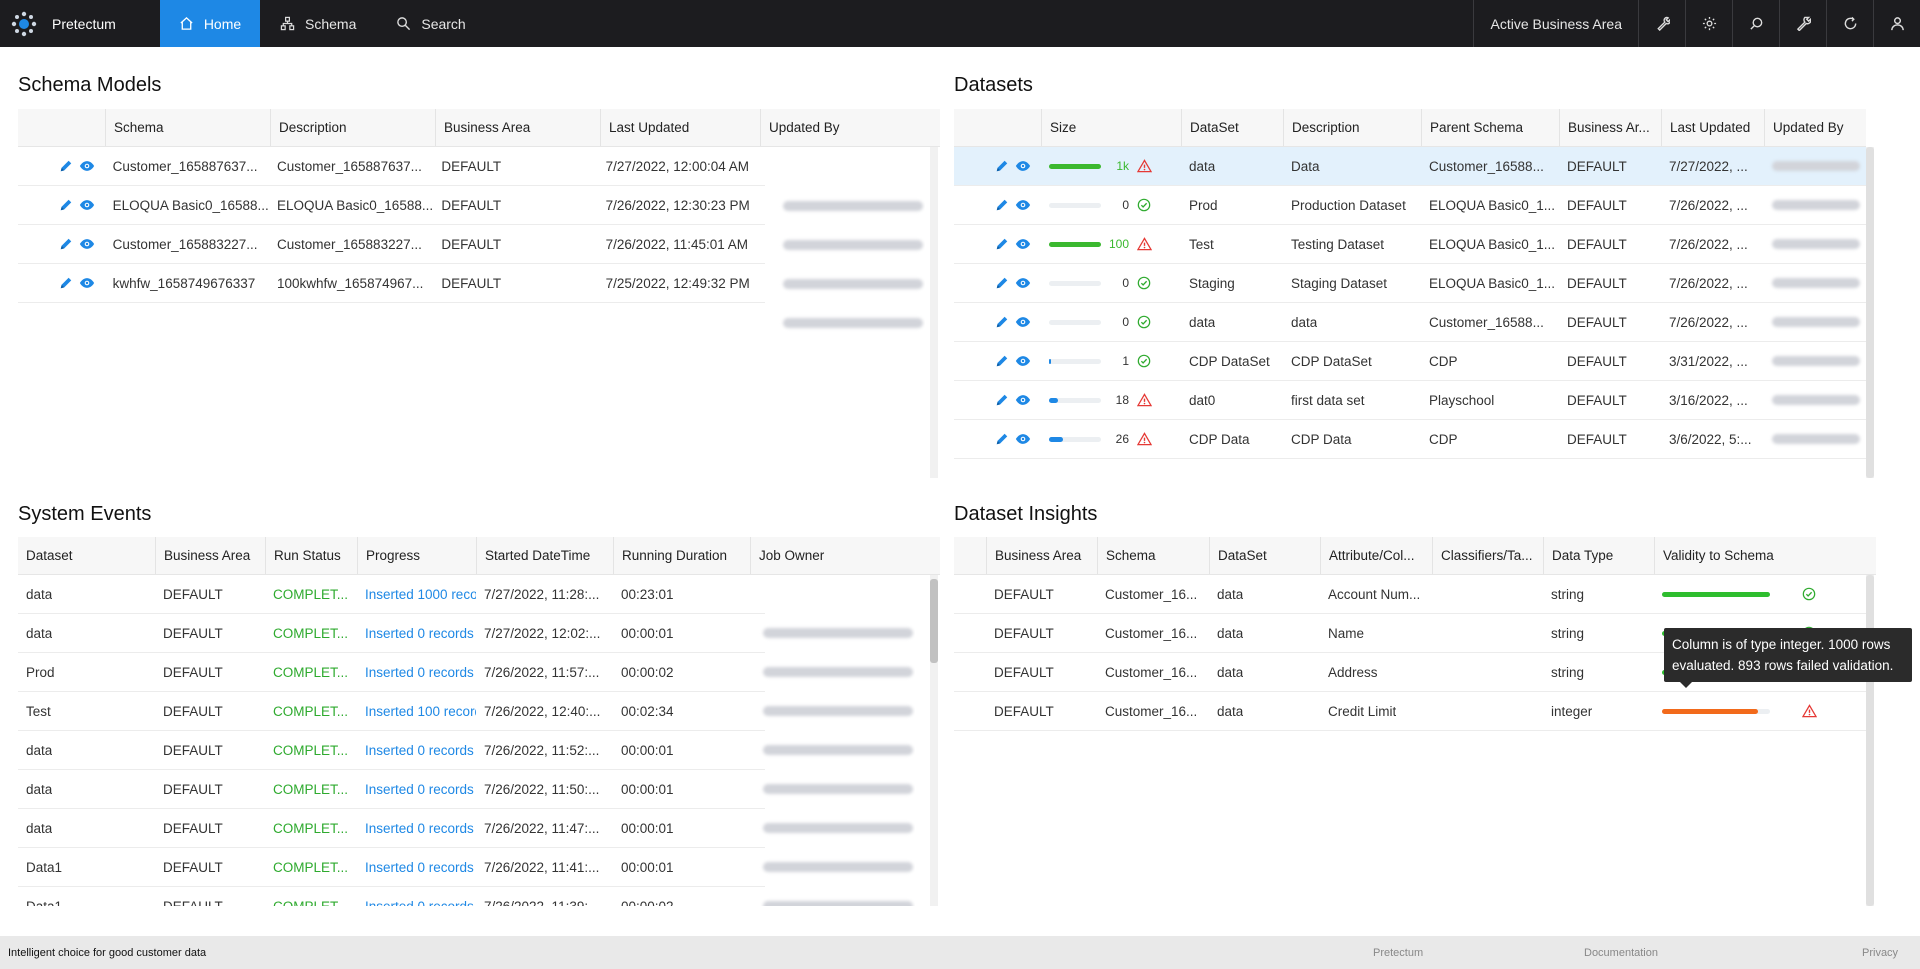 The width and height of the screenshot is (1920, 969). I want to click on wrench-button, so click(1661, 23).